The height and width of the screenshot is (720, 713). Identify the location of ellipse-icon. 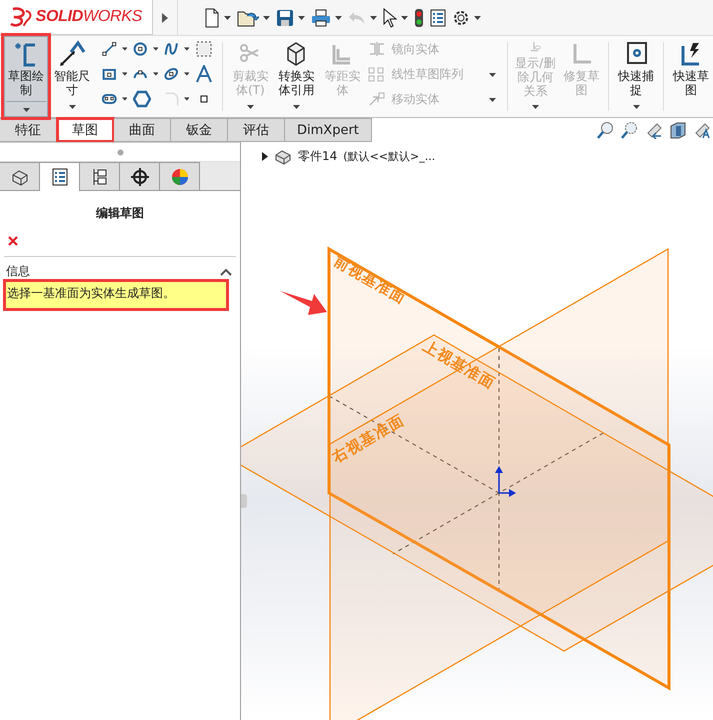
(171, 74).